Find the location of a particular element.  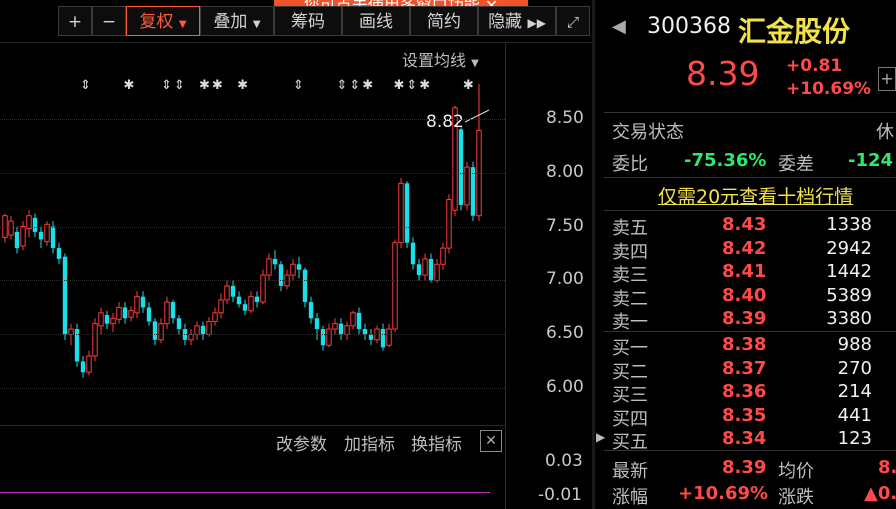

promo-link: 仅需20元查看十档行情 is located at coordinates (755, 195).